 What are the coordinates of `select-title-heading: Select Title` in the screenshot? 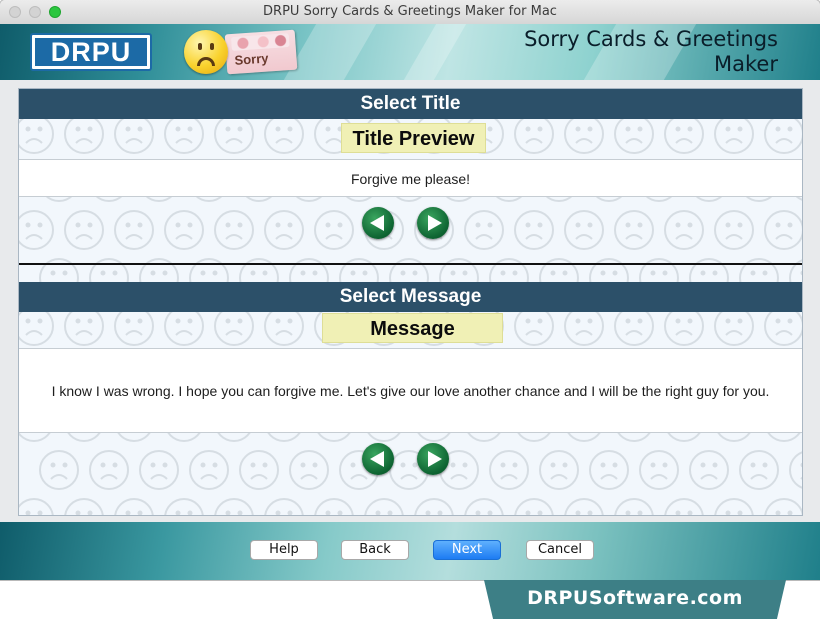 It's located at (410, 104).